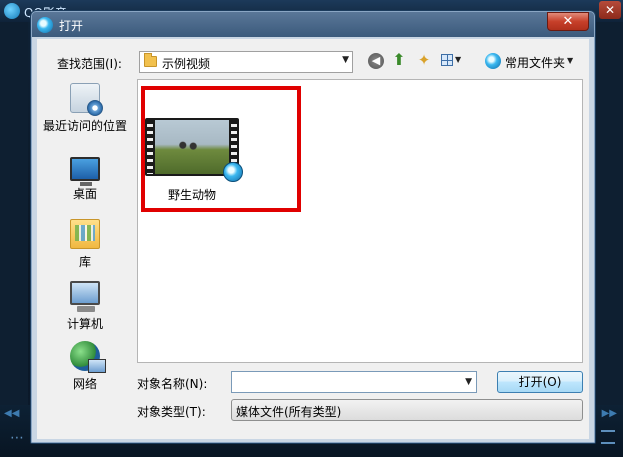  What do you see at coordinates (84, 194) in the screenshot?
I see `place-label: 桌面` at bounding box center [84, 194].